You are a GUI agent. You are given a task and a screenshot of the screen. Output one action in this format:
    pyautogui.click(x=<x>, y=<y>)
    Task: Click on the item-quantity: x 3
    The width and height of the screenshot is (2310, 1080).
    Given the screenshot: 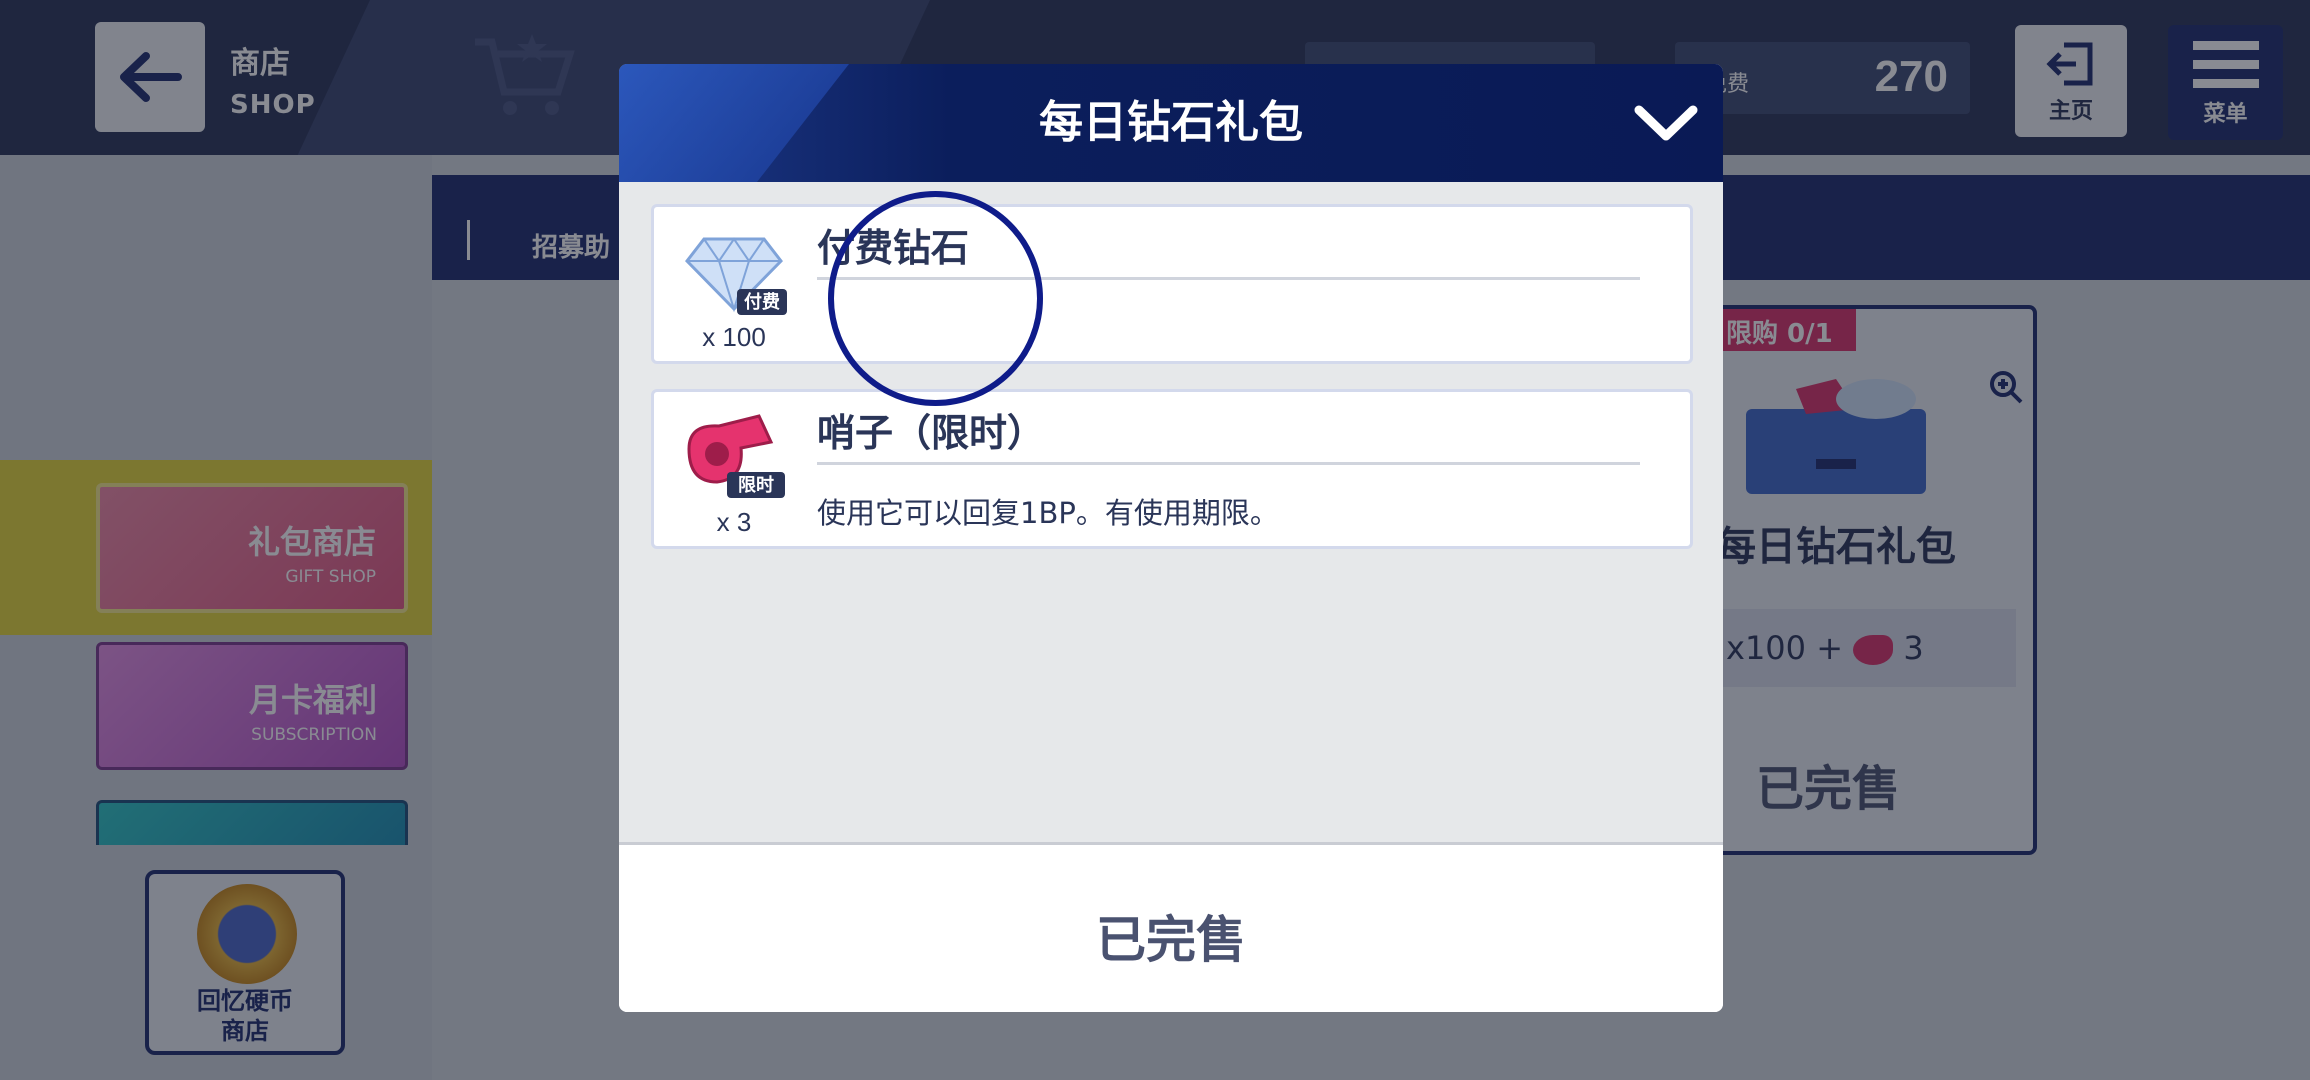 What is the action you would take?
    pyautogui.click(x=734, y=522)
    